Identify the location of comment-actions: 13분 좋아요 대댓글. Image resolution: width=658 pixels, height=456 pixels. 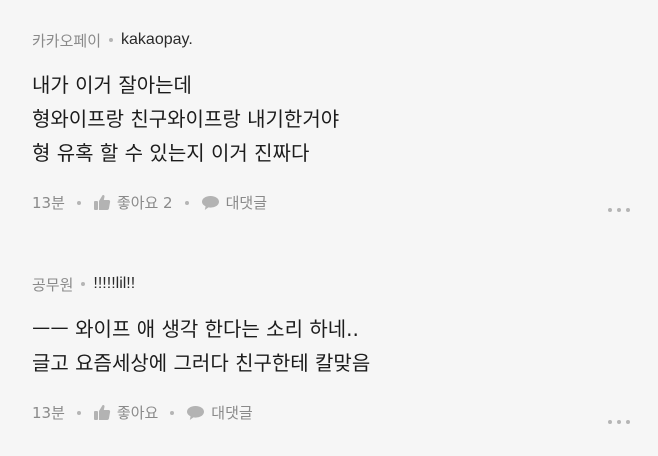
(142, 412).